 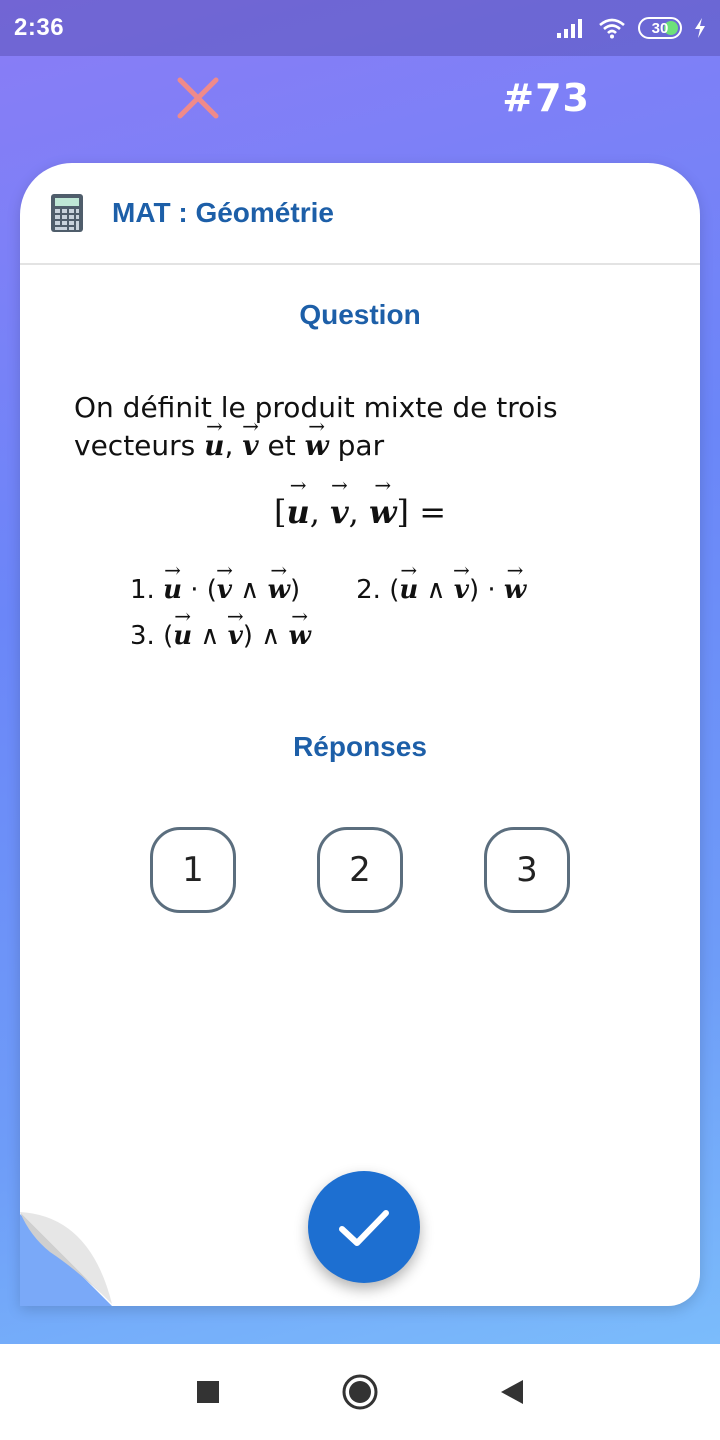 I want to click on close-icon, so click(x=198, y=98).